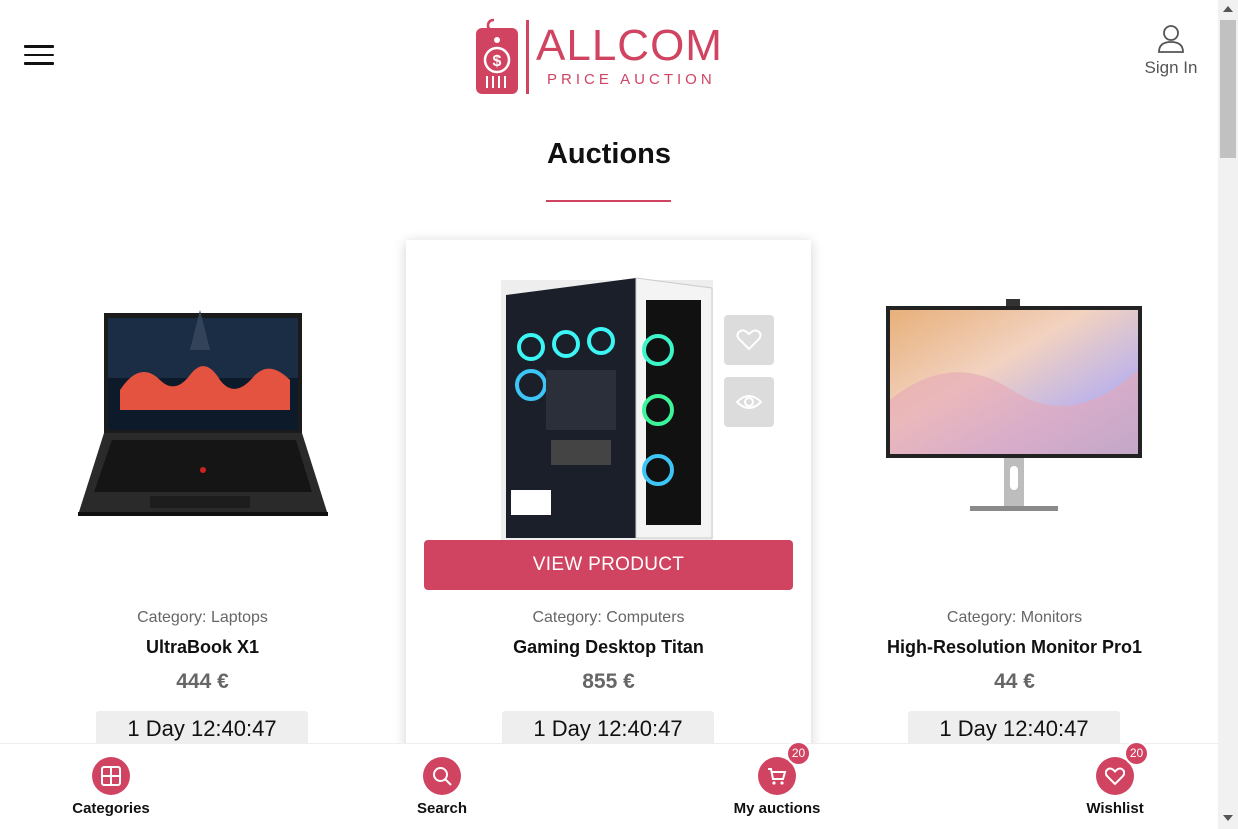 The height and width of the screenshot is (829, 1238). What do you see at coordinates (111, 808) in the screenshot?
I see `nav-categories-label: Categories` at bounding box center [111, 808].